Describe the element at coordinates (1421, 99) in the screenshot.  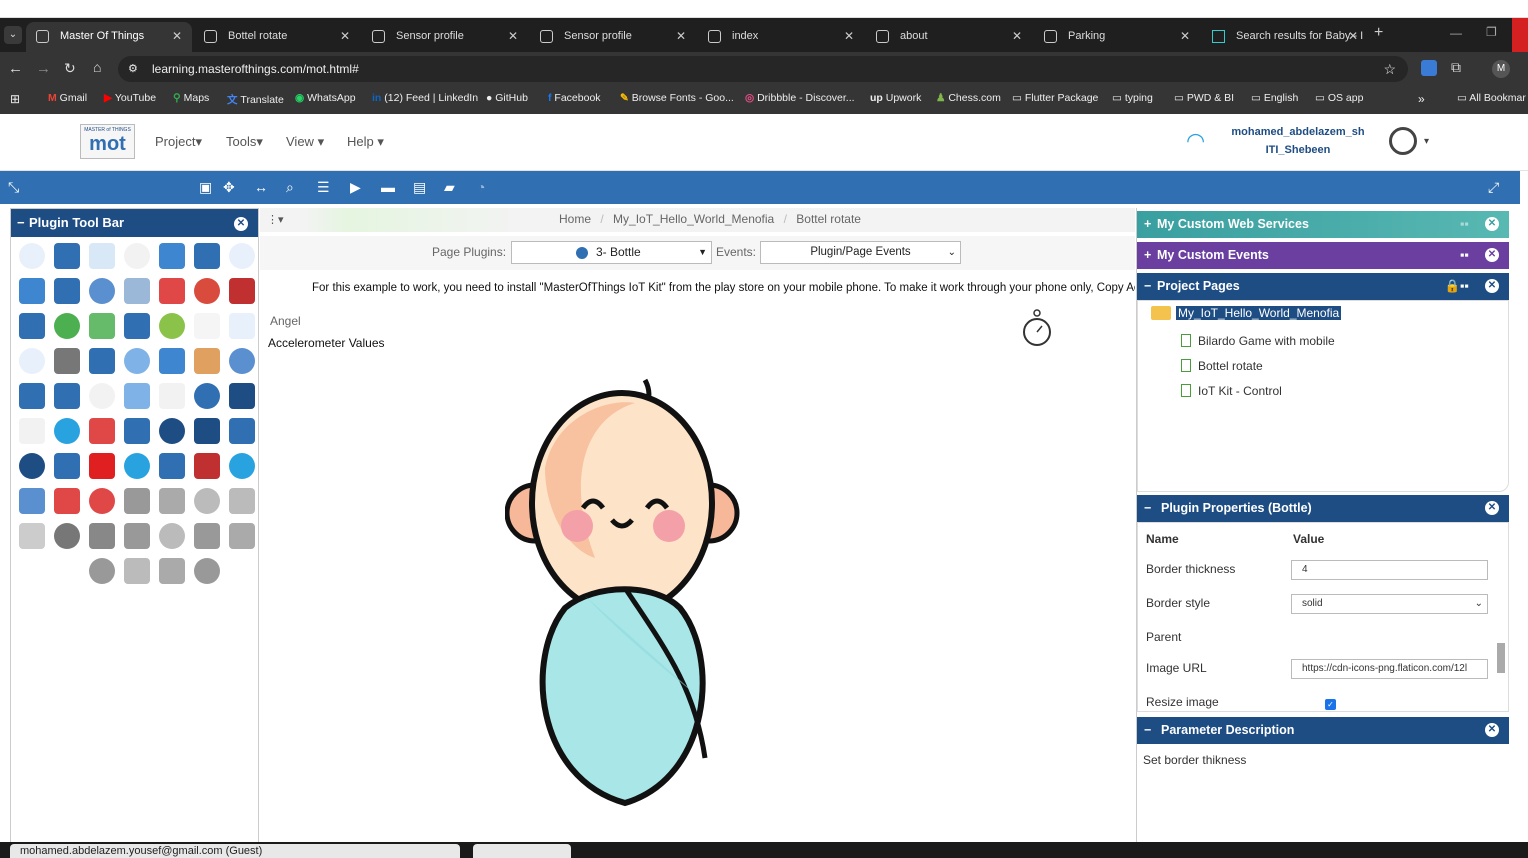
I see `more-bookmarks-icon: »` at that location.